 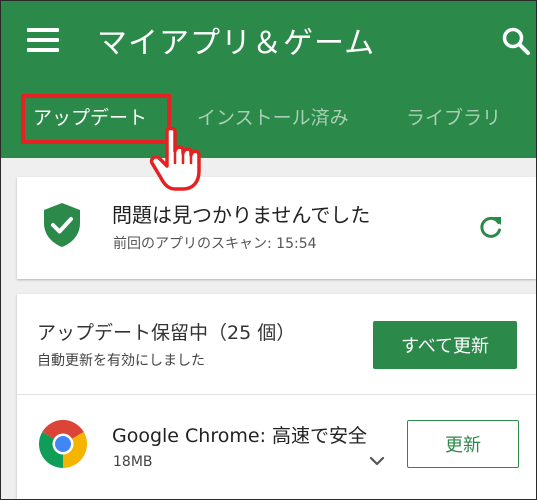 I want to click on update-all-button: すべて更新, so click(x=445, y=345).